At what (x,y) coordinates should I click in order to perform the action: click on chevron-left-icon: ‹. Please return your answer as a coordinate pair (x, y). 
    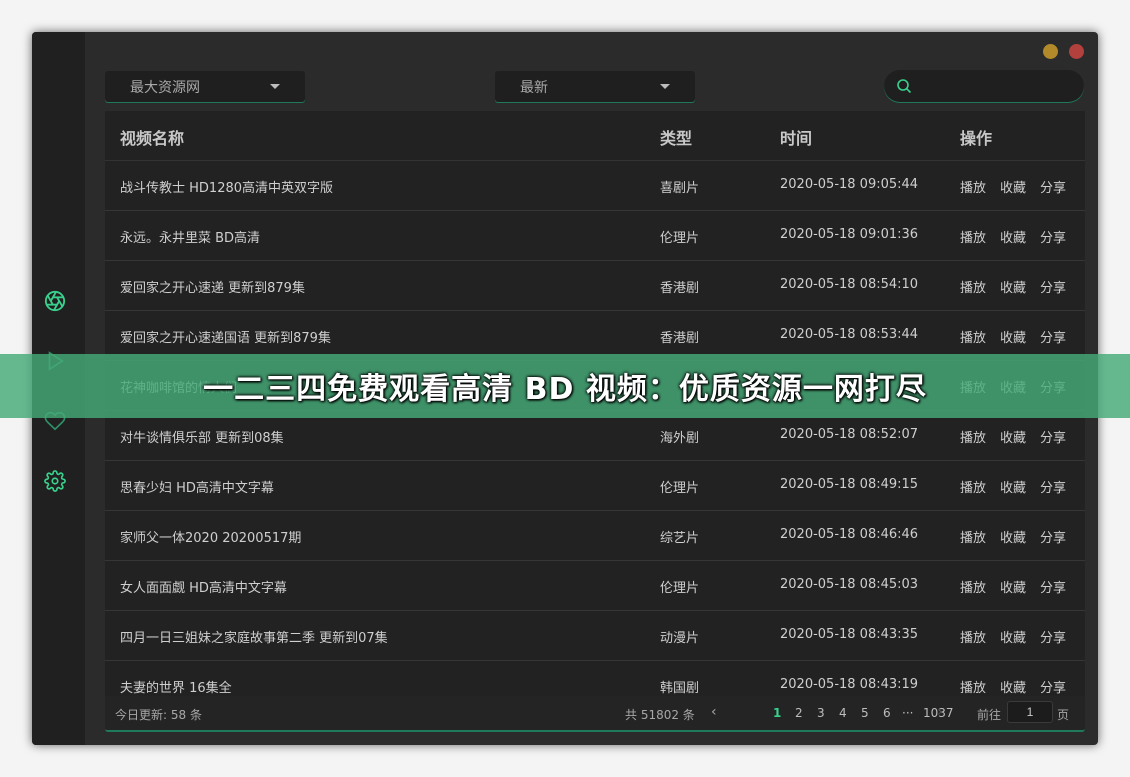
    Looking at the image, I should click on (714, 712).